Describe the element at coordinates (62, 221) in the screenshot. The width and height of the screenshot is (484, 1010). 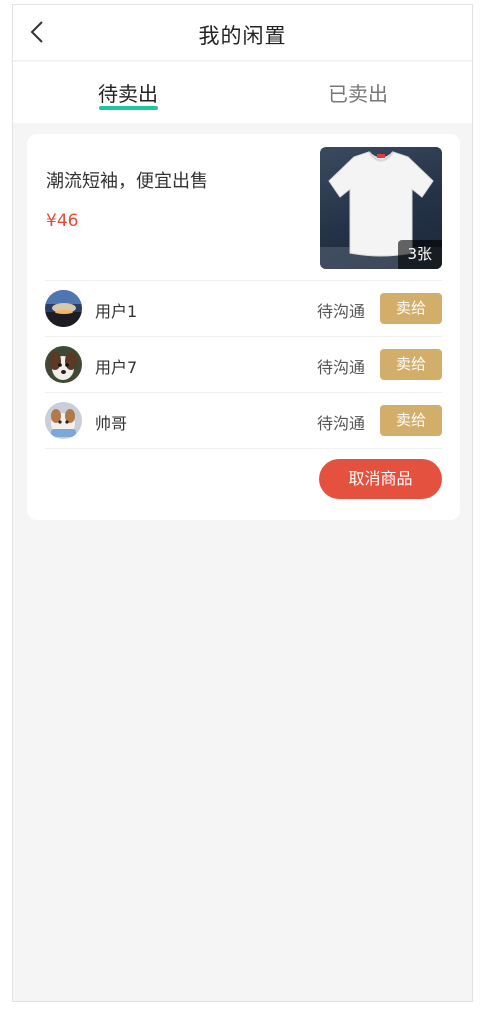
I see `product-price: ¥46` at that location.